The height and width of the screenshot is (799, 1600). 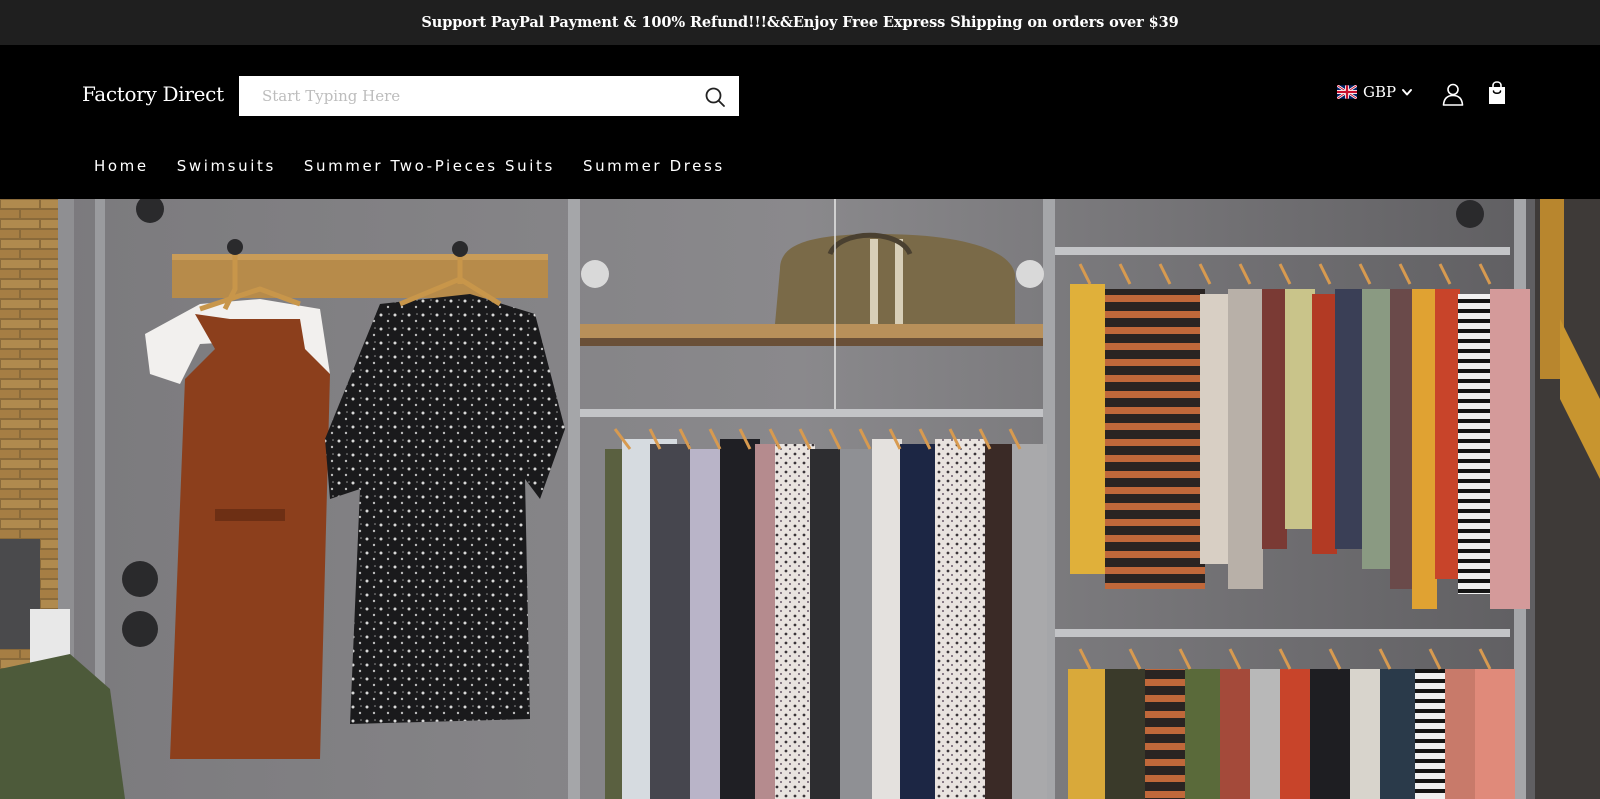 I want to click on nav-item-summer-two-pieces-suits: Summer Two-Pieces Suits, so click(x=429, y=166).